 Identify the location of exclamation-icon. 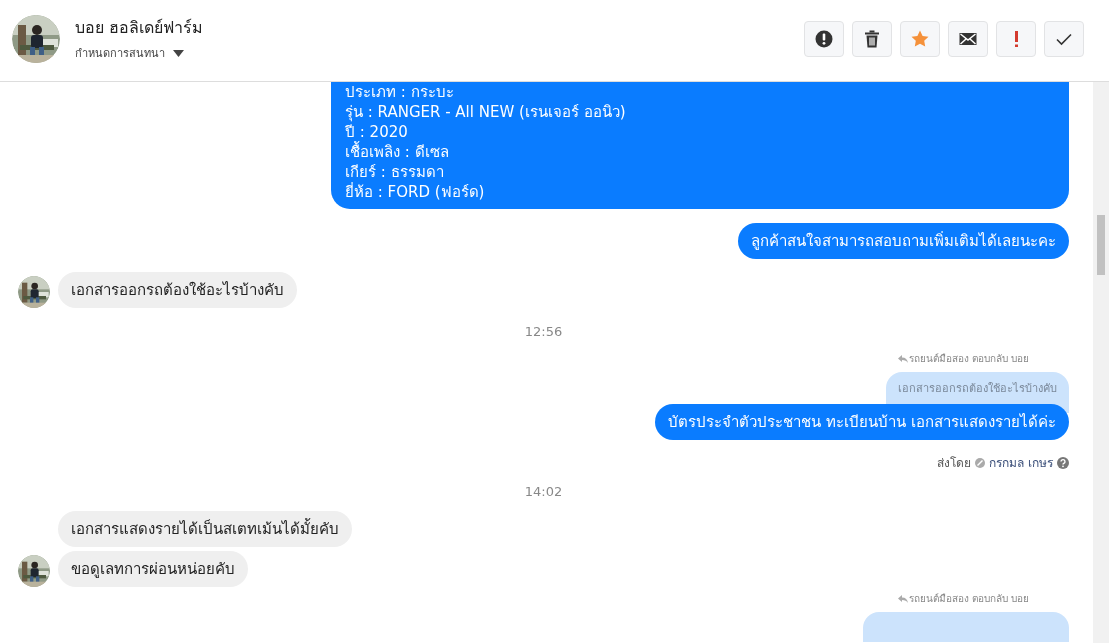
(1016, 38).